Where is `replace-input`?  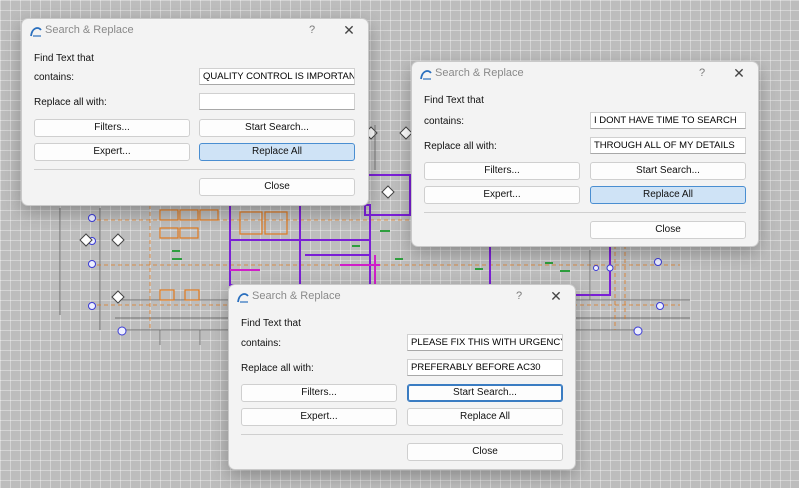
replace-input is located at coordinates (277, 101).